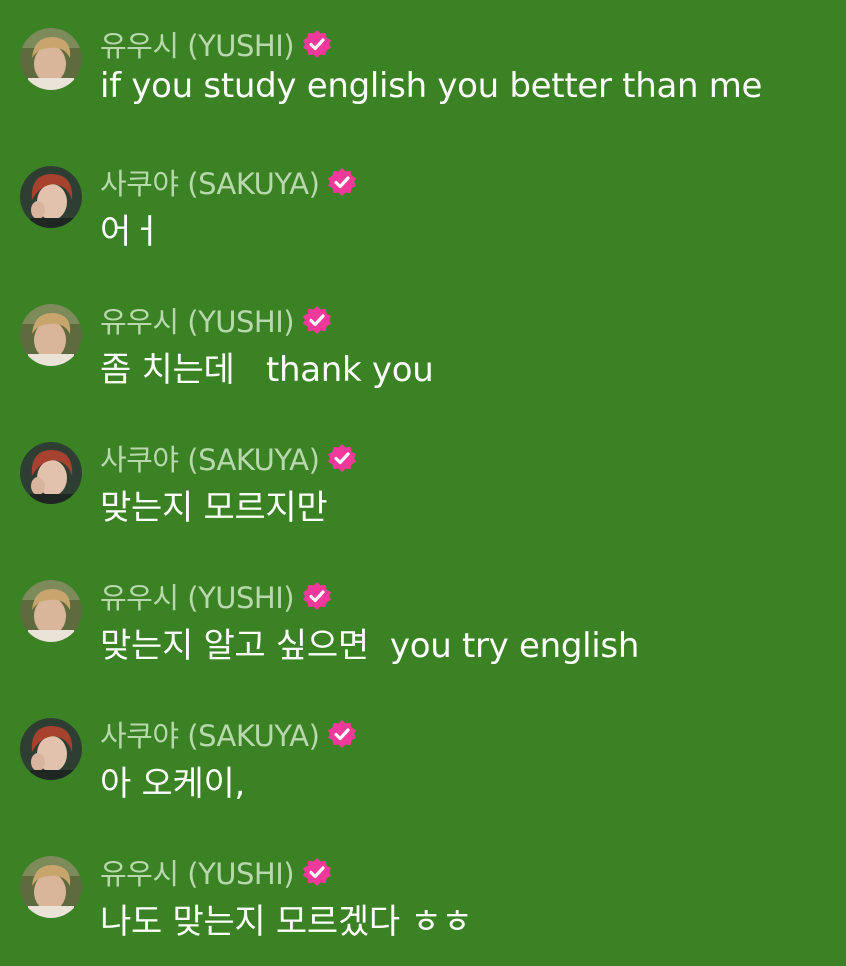 The height and width of the screenshot is (966, 846). I want to click on message-text: 맞는지 알고 싶으면 you try english, so click(370, 646).